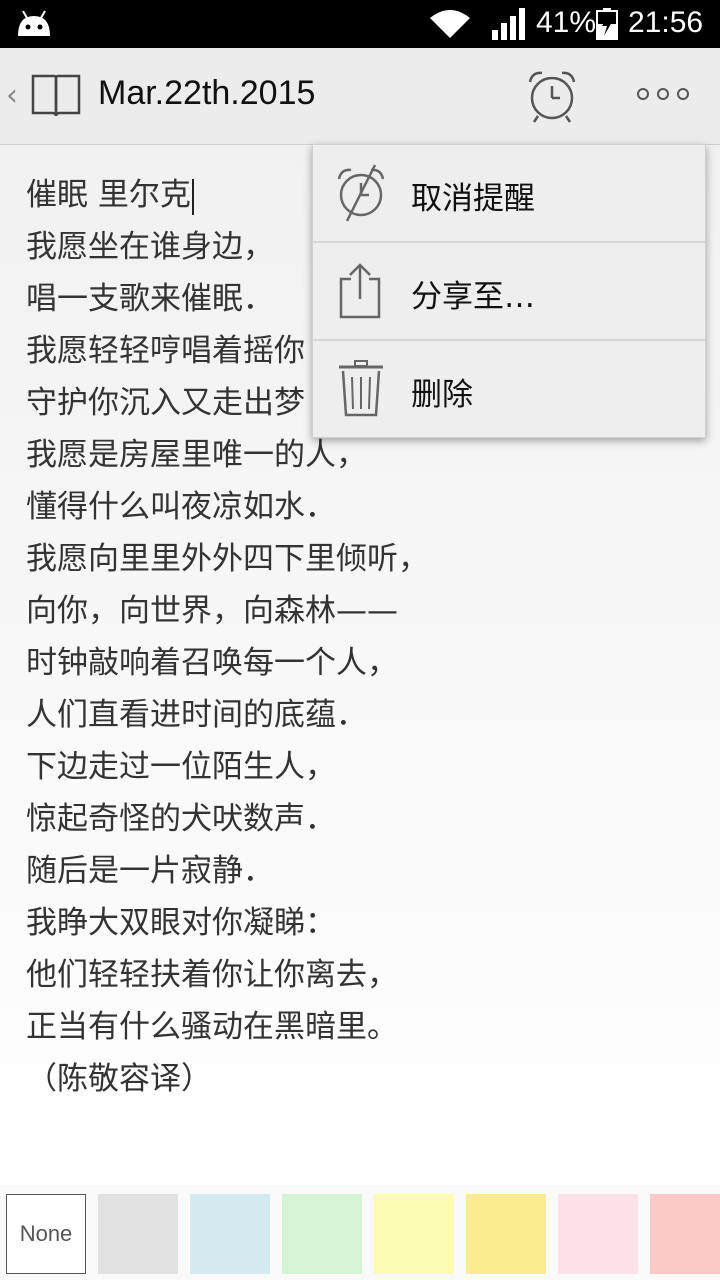 The image size is (720, 1280). Describe the element at coordinates (227, 507) in the screenshot. I see `note-line: 懂得什么叫夜凉如水．` at that location.